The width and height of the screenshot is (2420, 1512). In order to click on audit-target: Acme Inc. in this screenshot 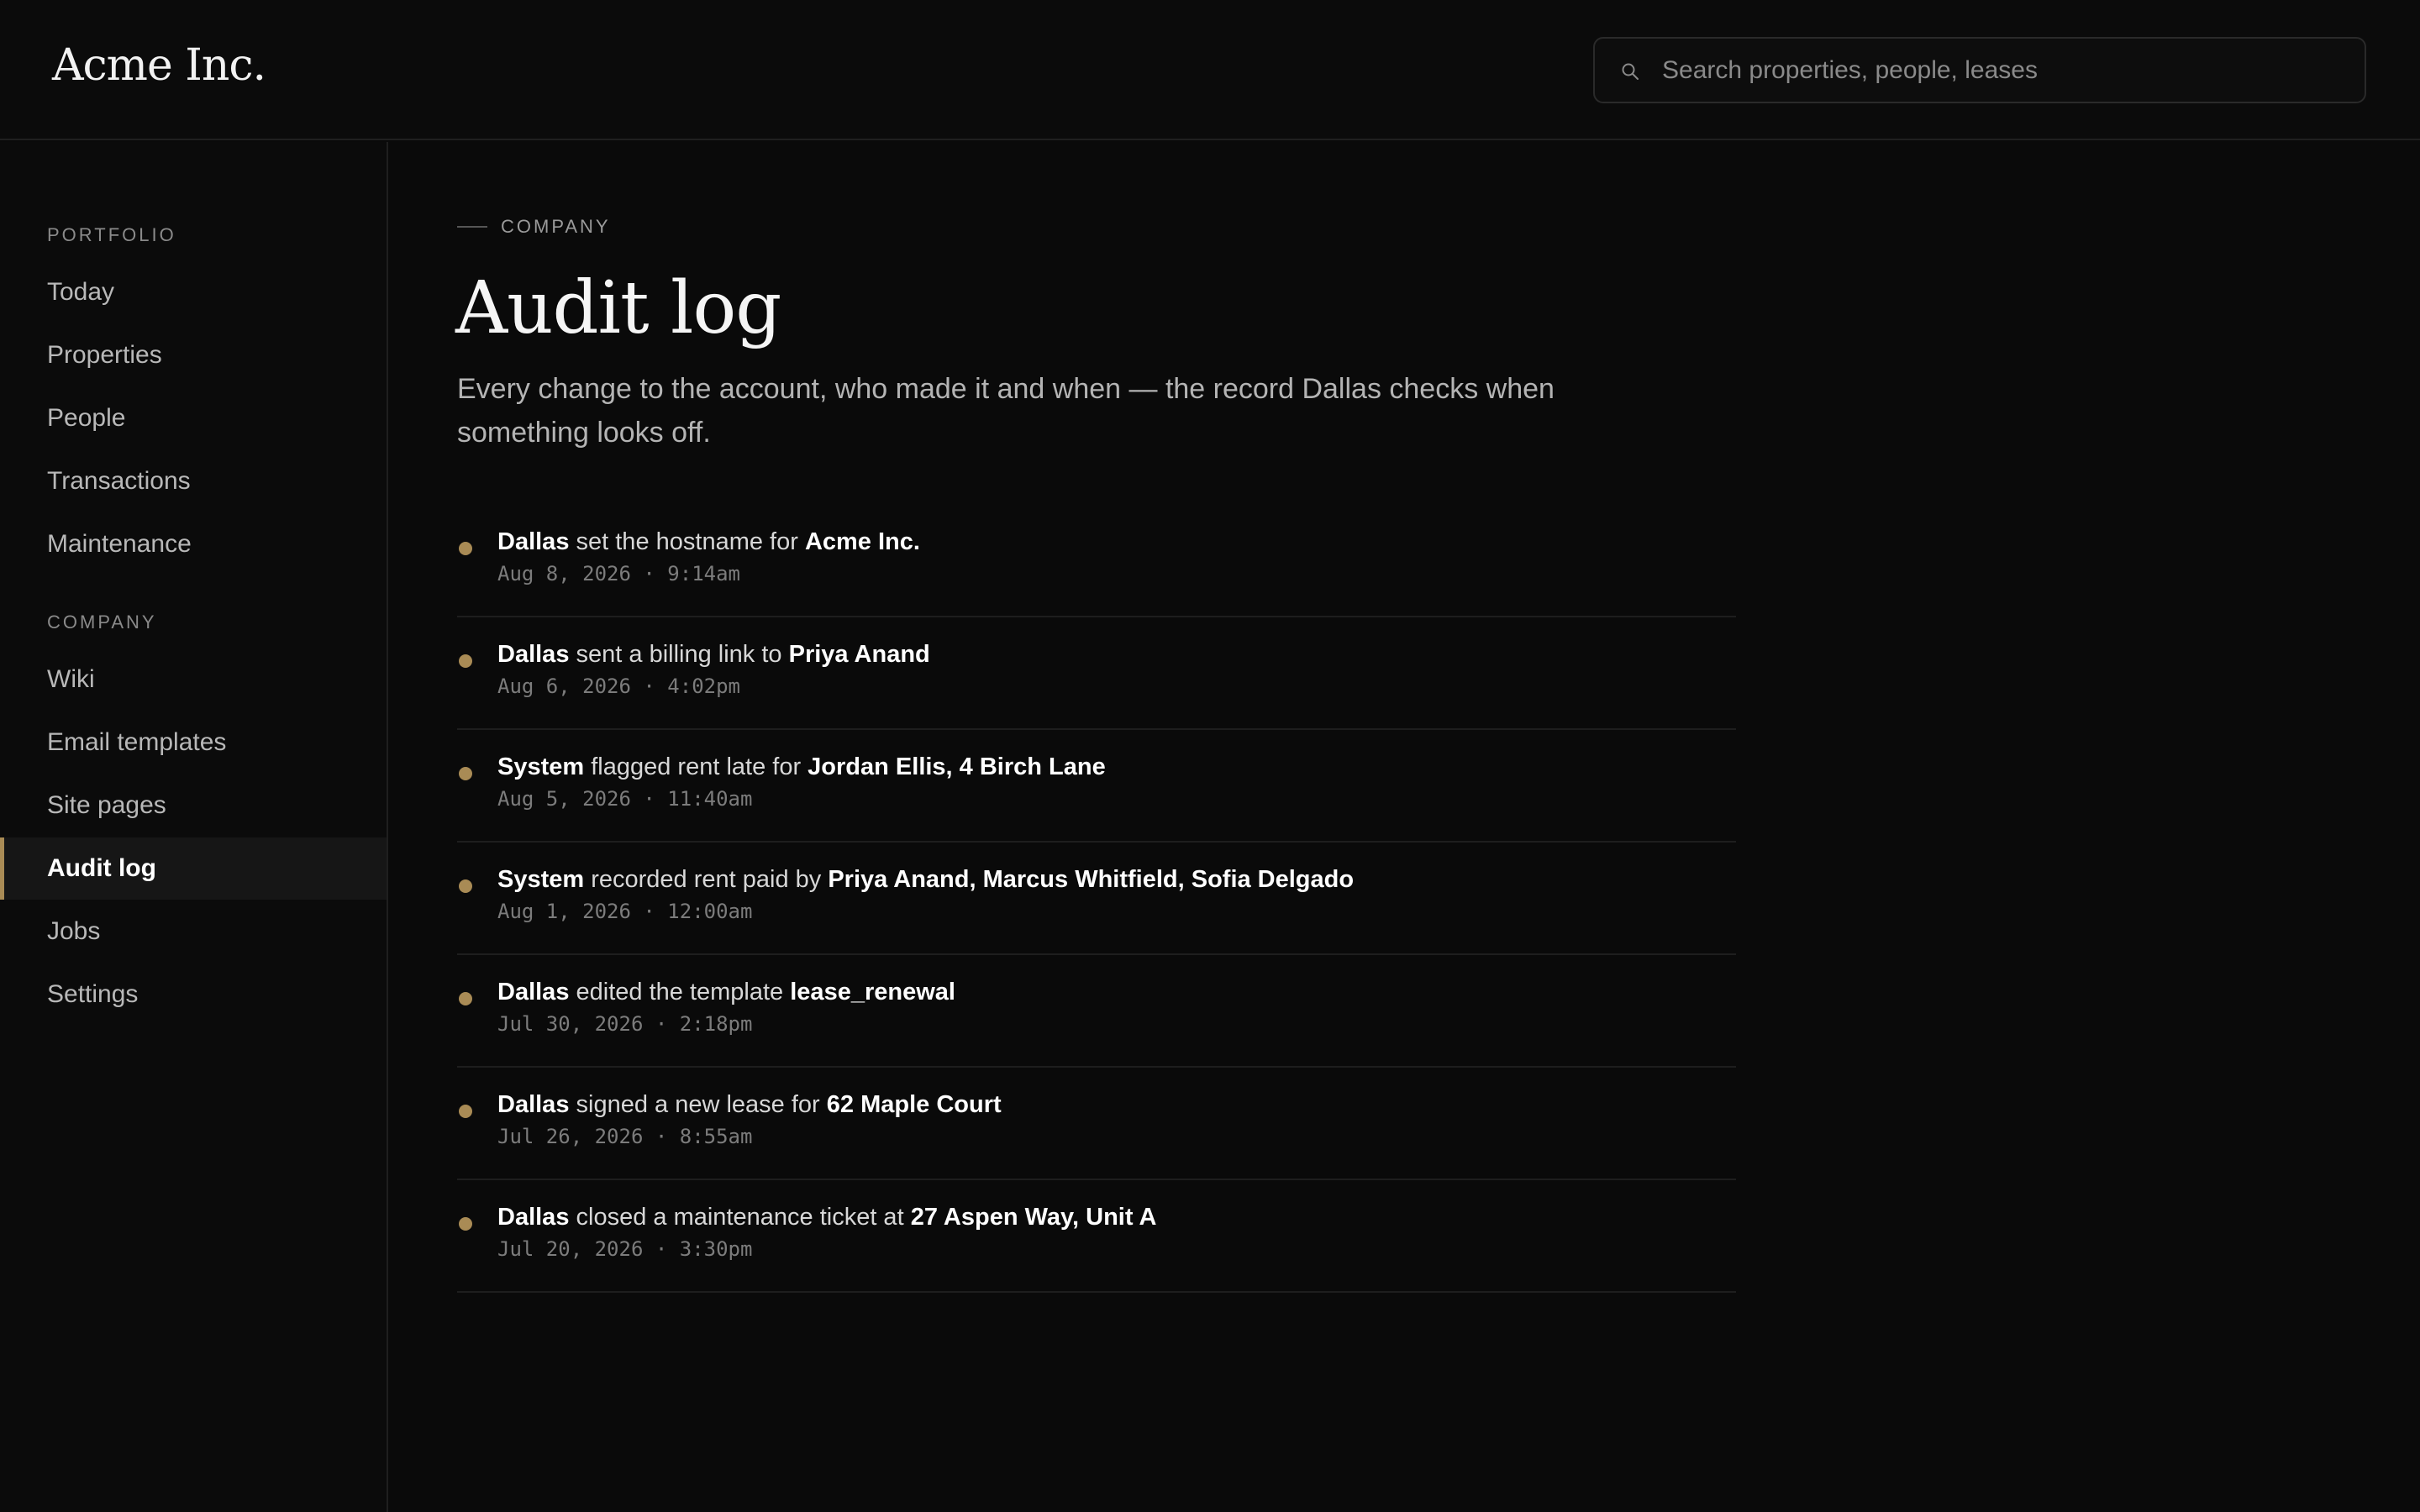, I will do `click(862, 541)`.